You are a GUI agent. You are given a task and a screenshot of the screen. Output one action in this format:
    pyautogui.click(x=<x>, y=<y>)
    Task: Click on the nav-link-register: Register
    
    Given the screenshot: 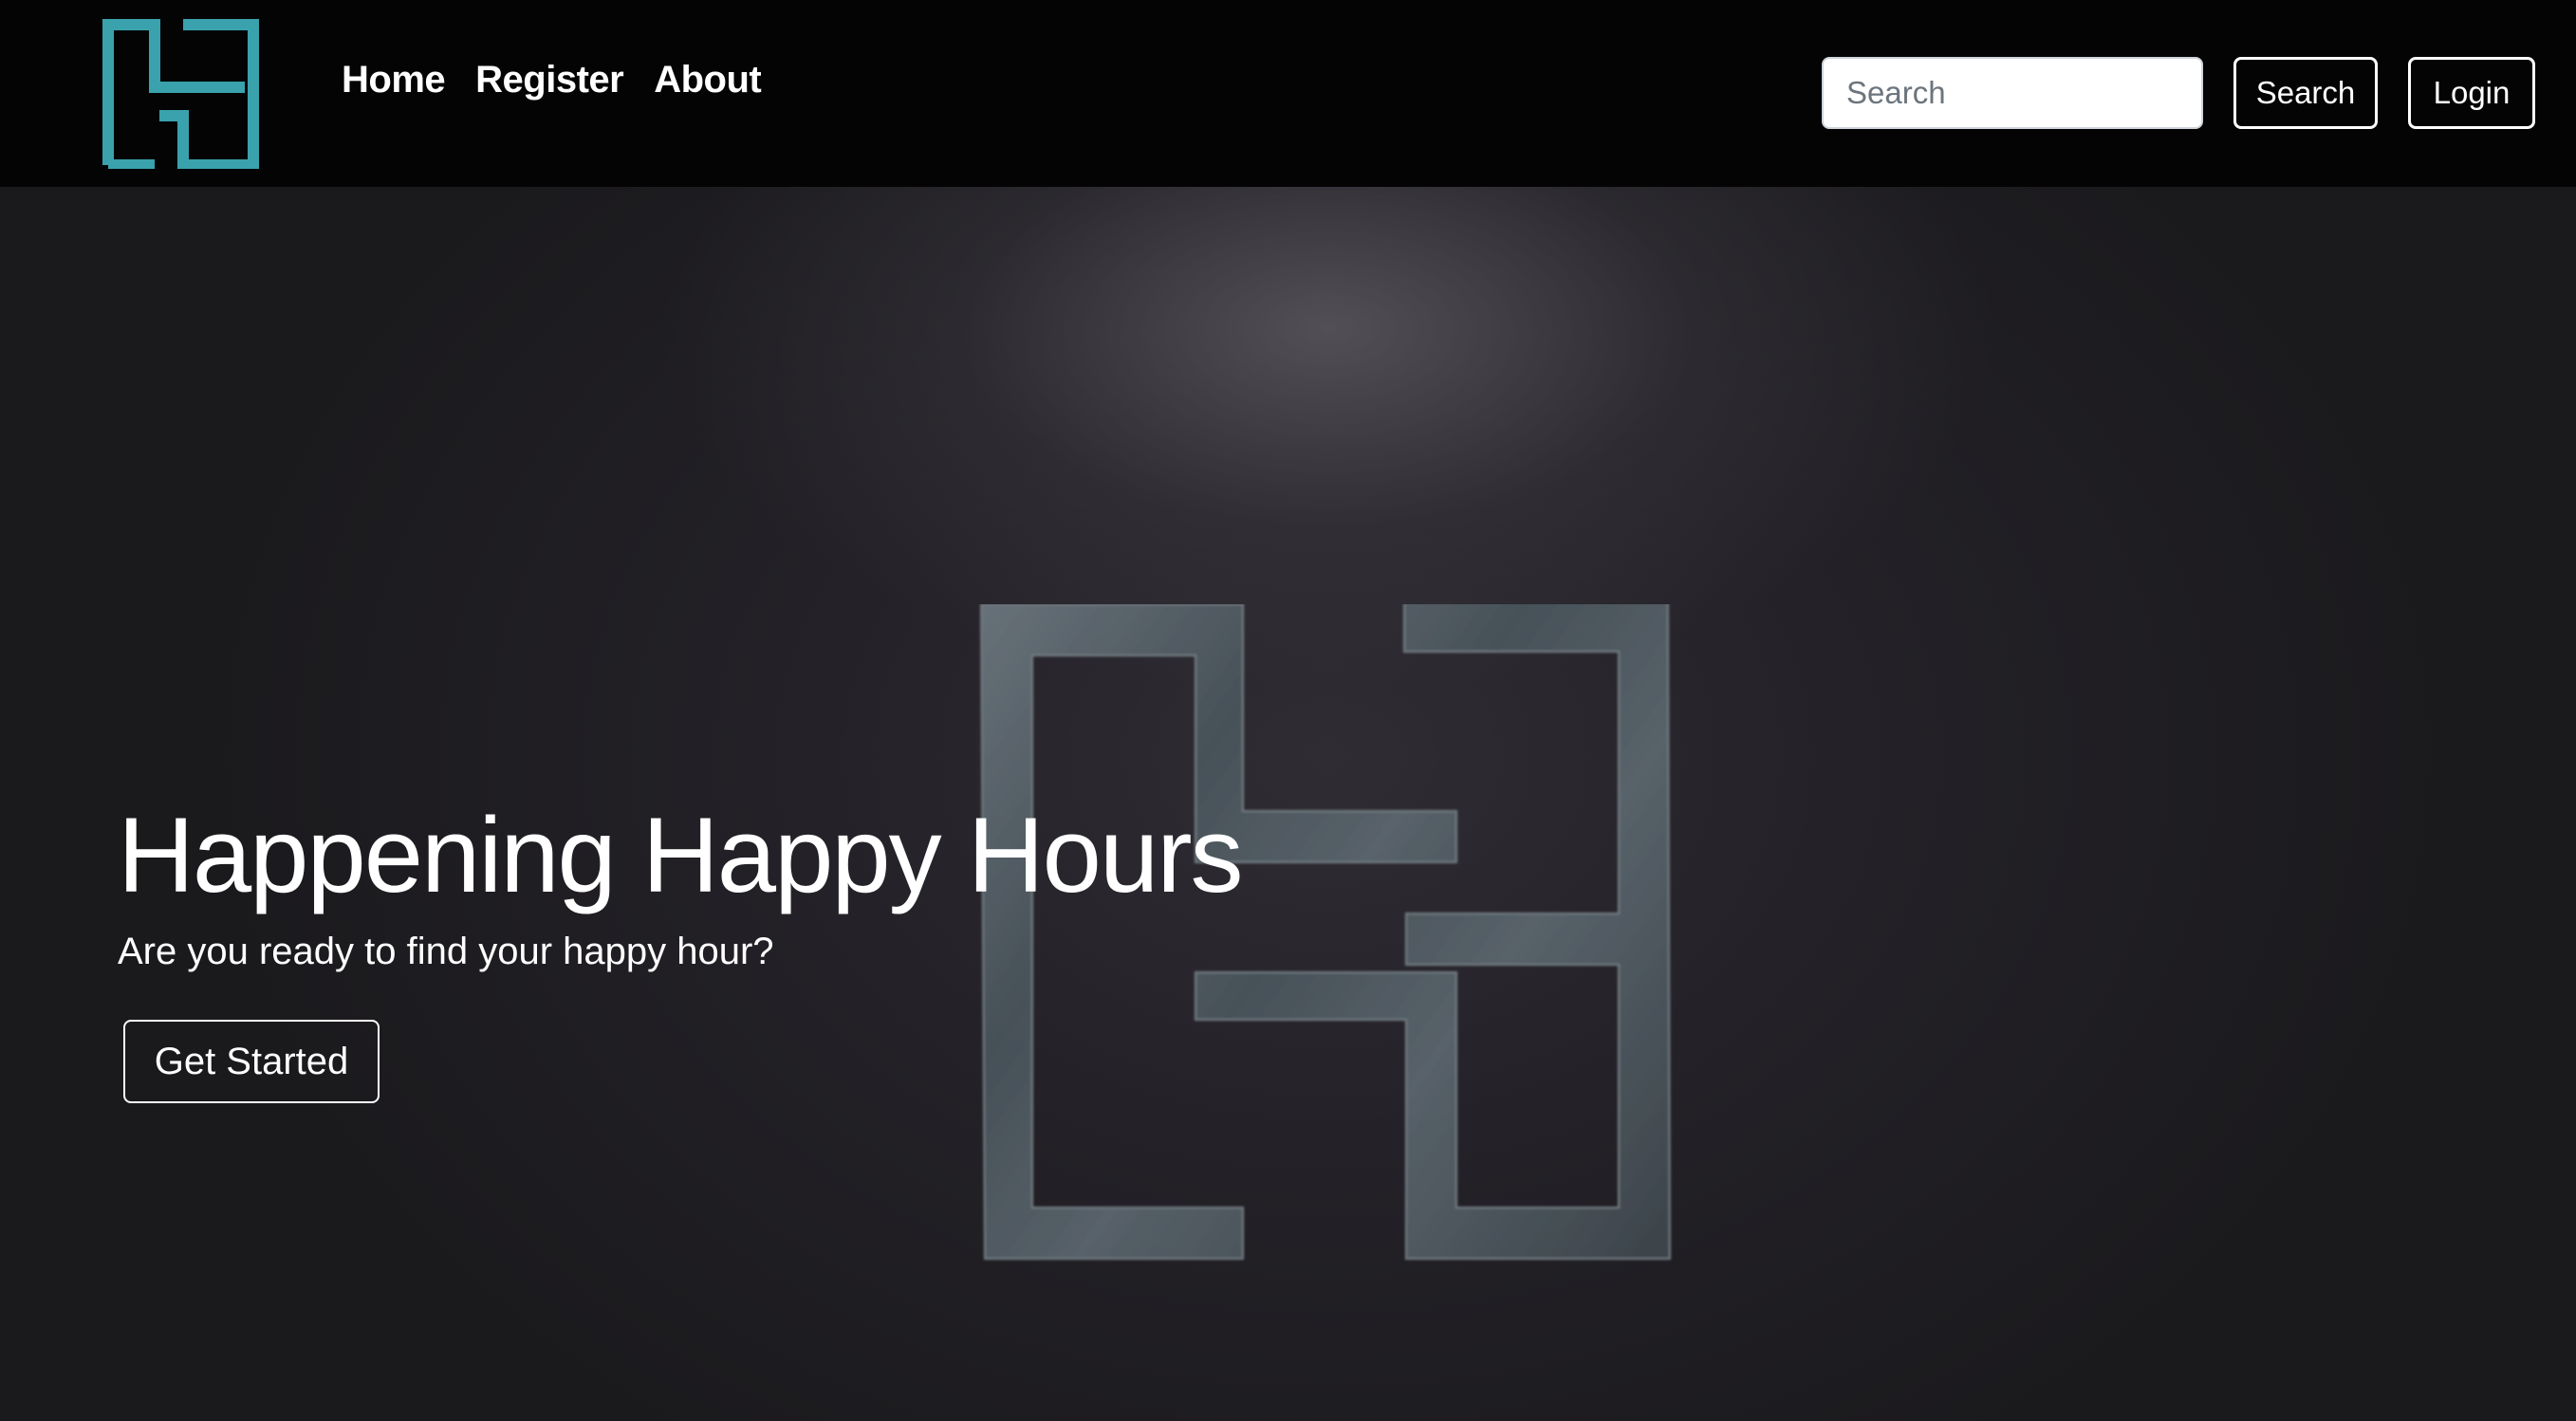 What is the action you would take?
    pyautogui.click(x=549, y=80)
    